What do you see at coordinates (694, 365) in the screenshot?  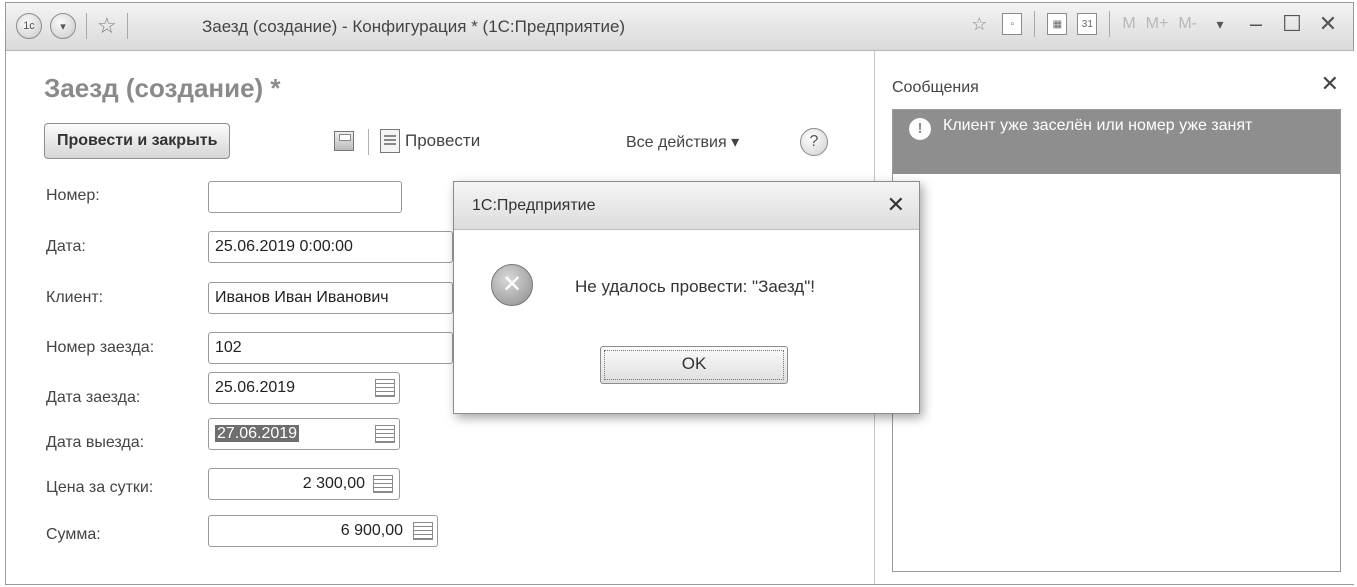 I see `ok-button: OK` at bounding box center [694, 365].